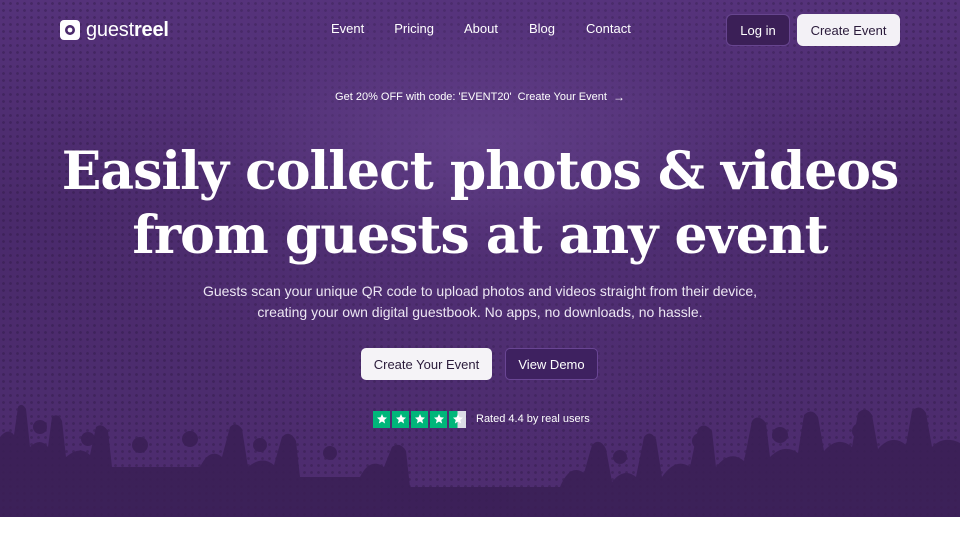  What do you see at coordinates (70, 30) in the screenshot?
I see `logo-icon` at bounding box center [70, 30].